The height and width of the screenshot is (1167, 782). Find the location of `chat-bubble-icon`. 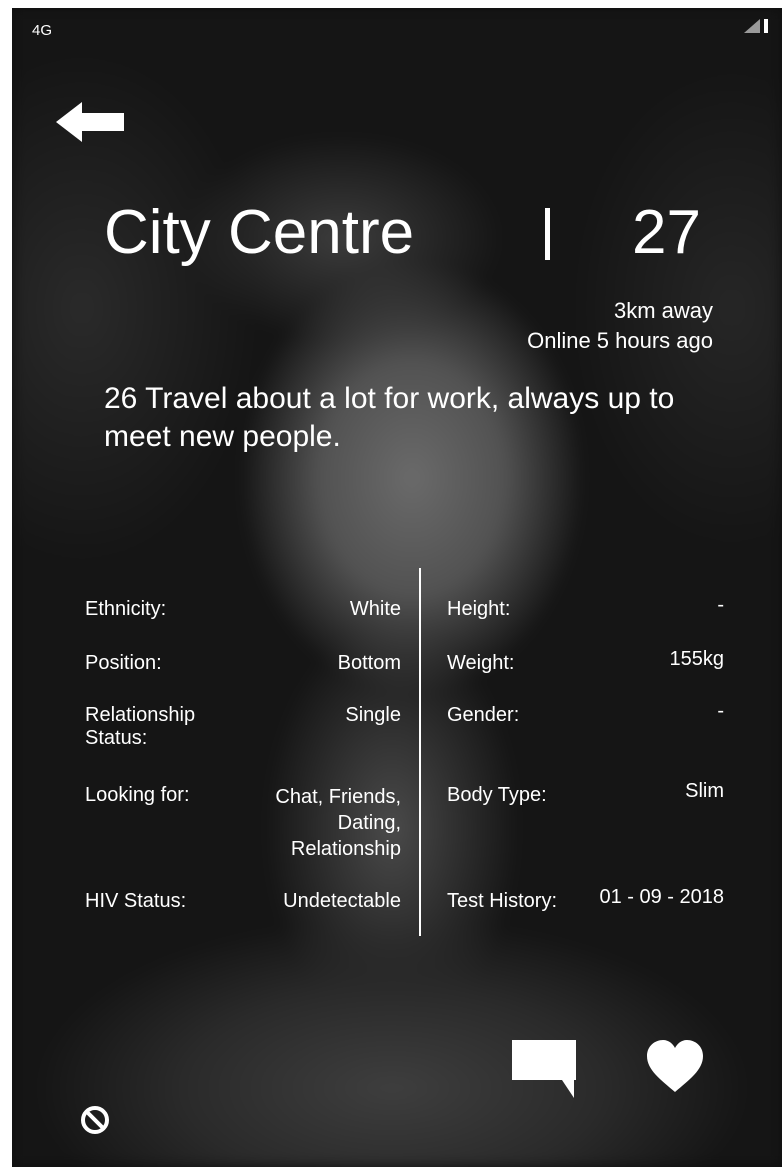

chat-bubble-icon is located at coordinates (544, 1069).